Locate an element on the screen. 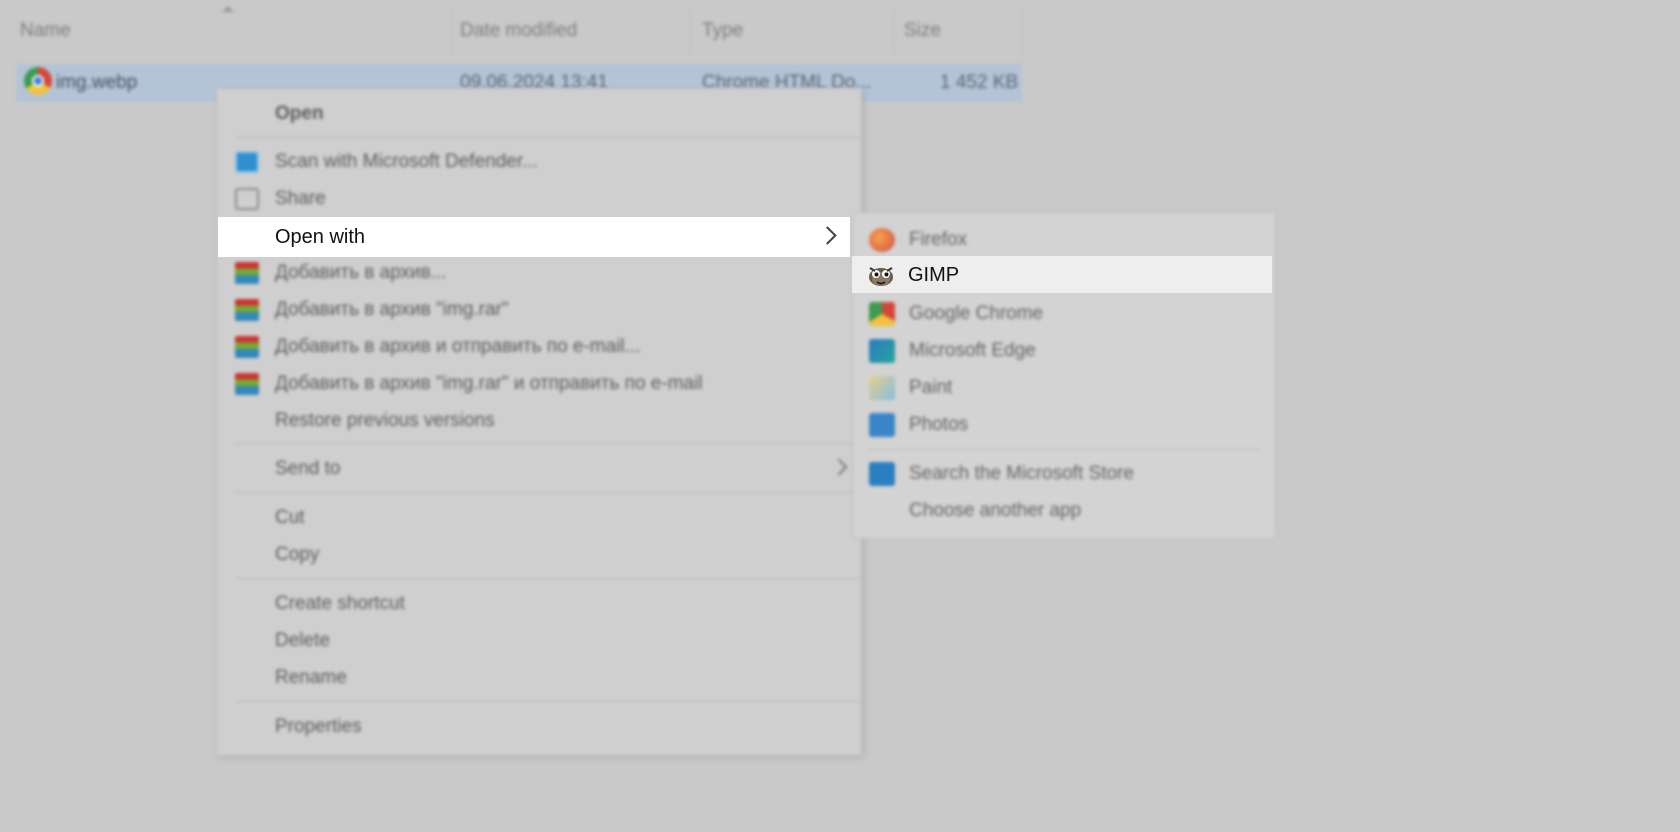 This screenshot has height=832, width=1680. menu-item-label: Send to is located at coordinates (308, 468).